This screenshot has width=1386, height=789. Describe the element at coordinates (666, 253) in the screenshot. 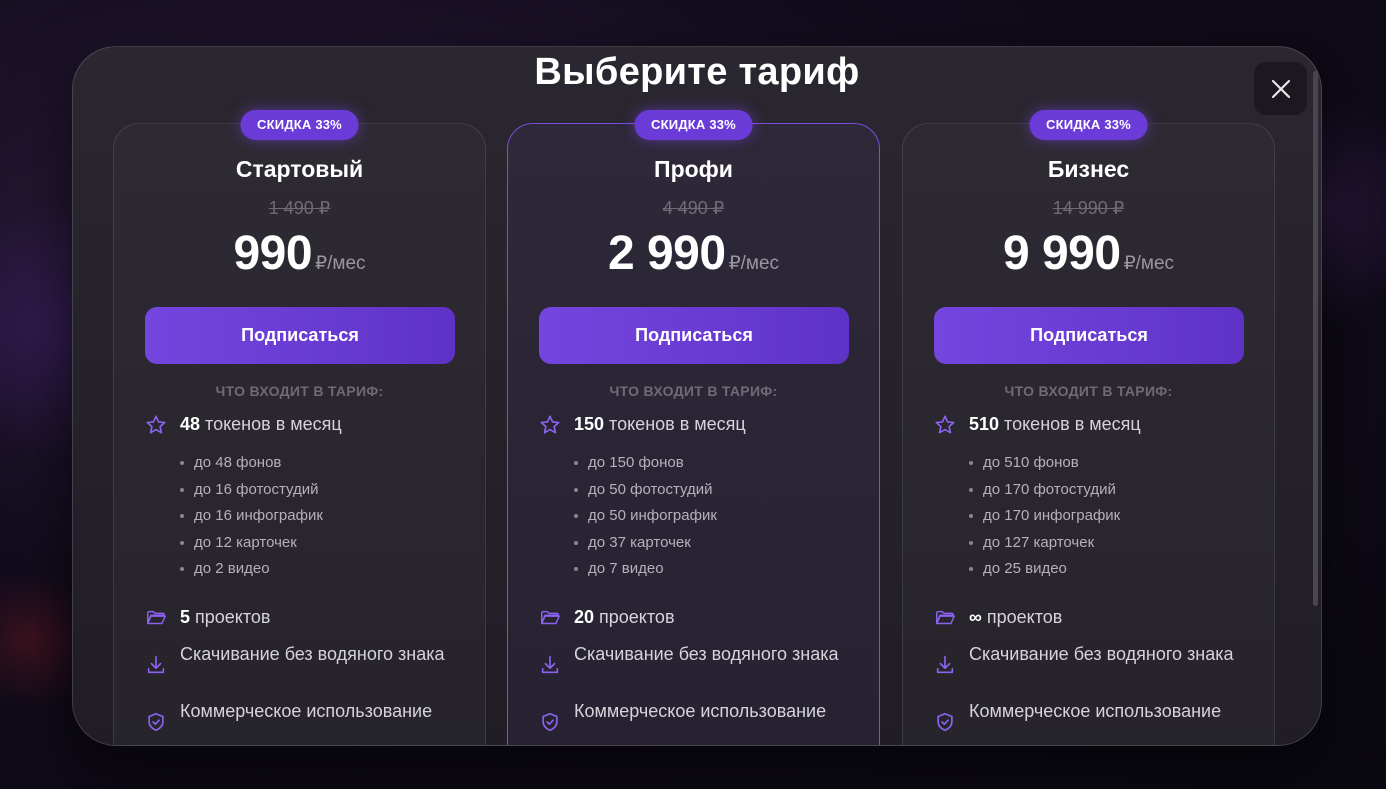

I see `price: 2 990` at that location.